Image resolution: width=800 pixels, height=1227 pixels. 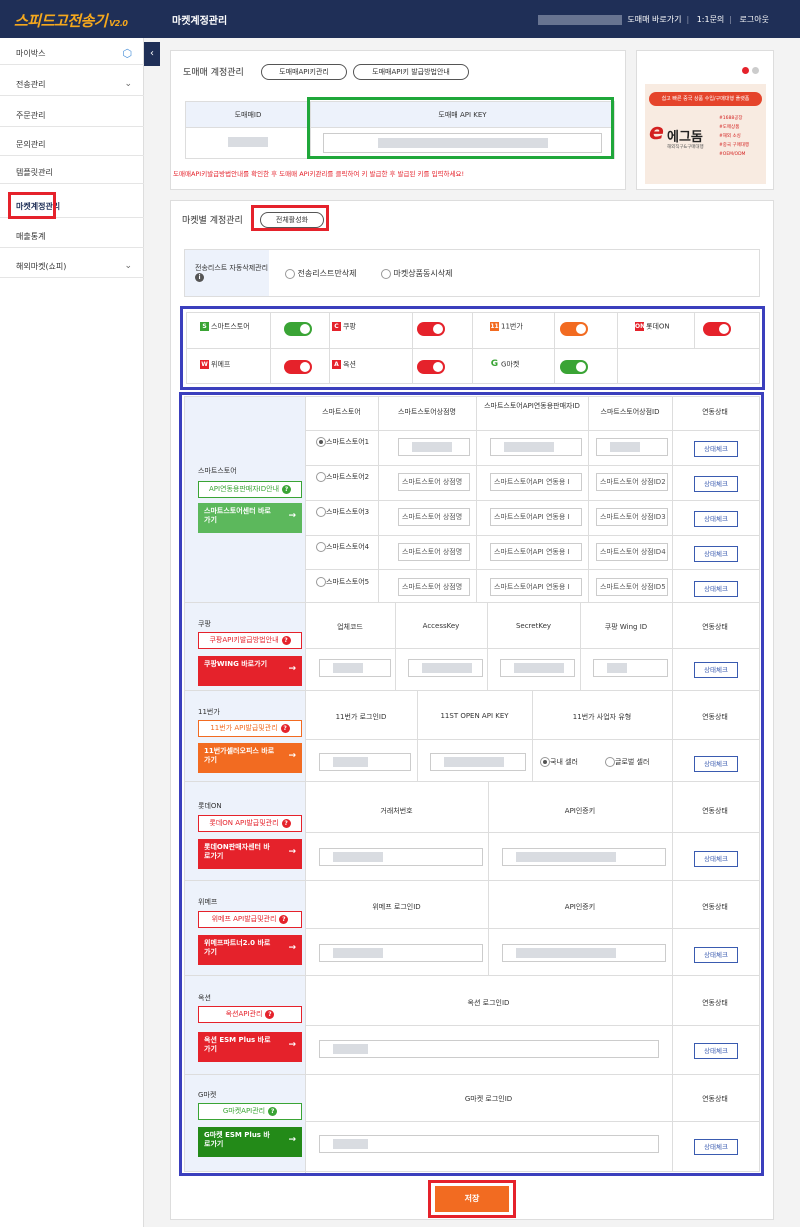 I want to click on sidebar-item-mybox: 마이박스 ⬡, so click(x=72, y=53).